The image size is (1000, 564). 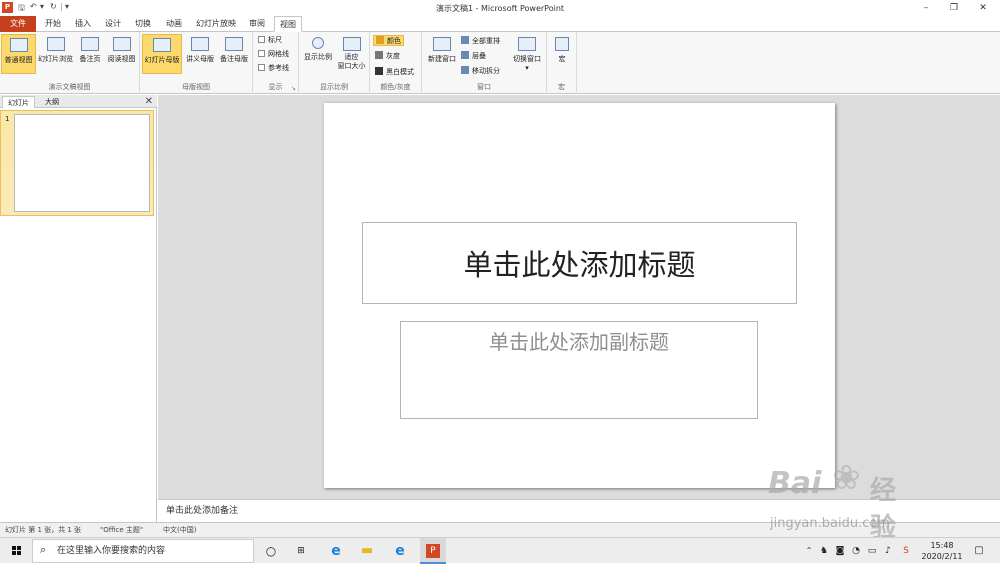 What do you see at coordinates (273, 68) in the screenshot?
I see `guides-checkbox: 参考线` at bounding box center [273, 68].